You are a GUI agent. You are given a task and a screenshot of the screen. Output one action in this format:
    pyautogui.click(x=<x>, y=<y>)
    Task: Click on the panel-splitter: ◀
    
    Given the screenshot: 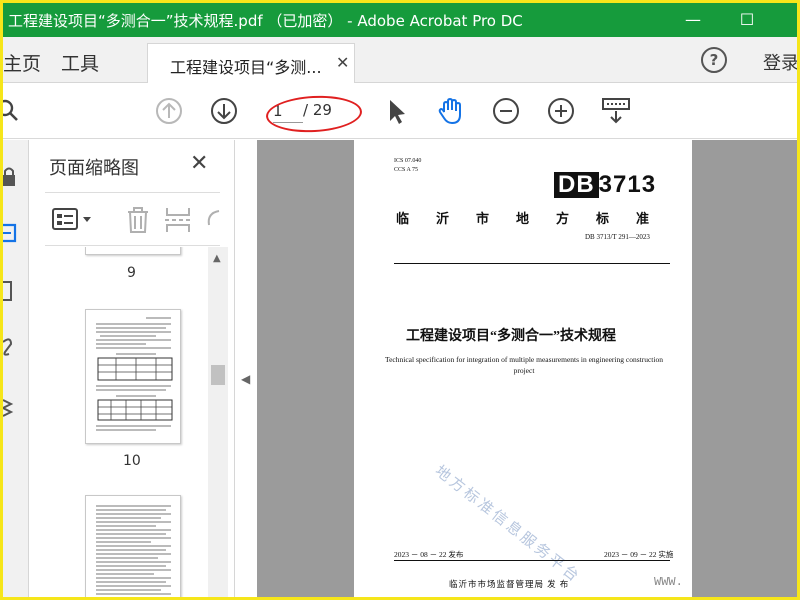 What is the action you would take?
    pyautogui.click(x=246, y=368)
    